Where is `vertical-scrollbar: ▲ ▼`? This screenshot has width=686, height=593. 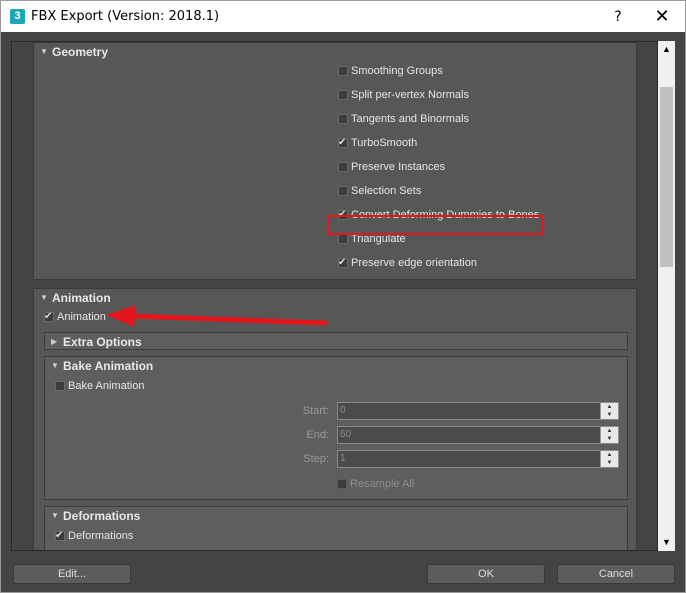
vertical-scrollbar: ▲ ▼ is located at coordinates (666, 296).